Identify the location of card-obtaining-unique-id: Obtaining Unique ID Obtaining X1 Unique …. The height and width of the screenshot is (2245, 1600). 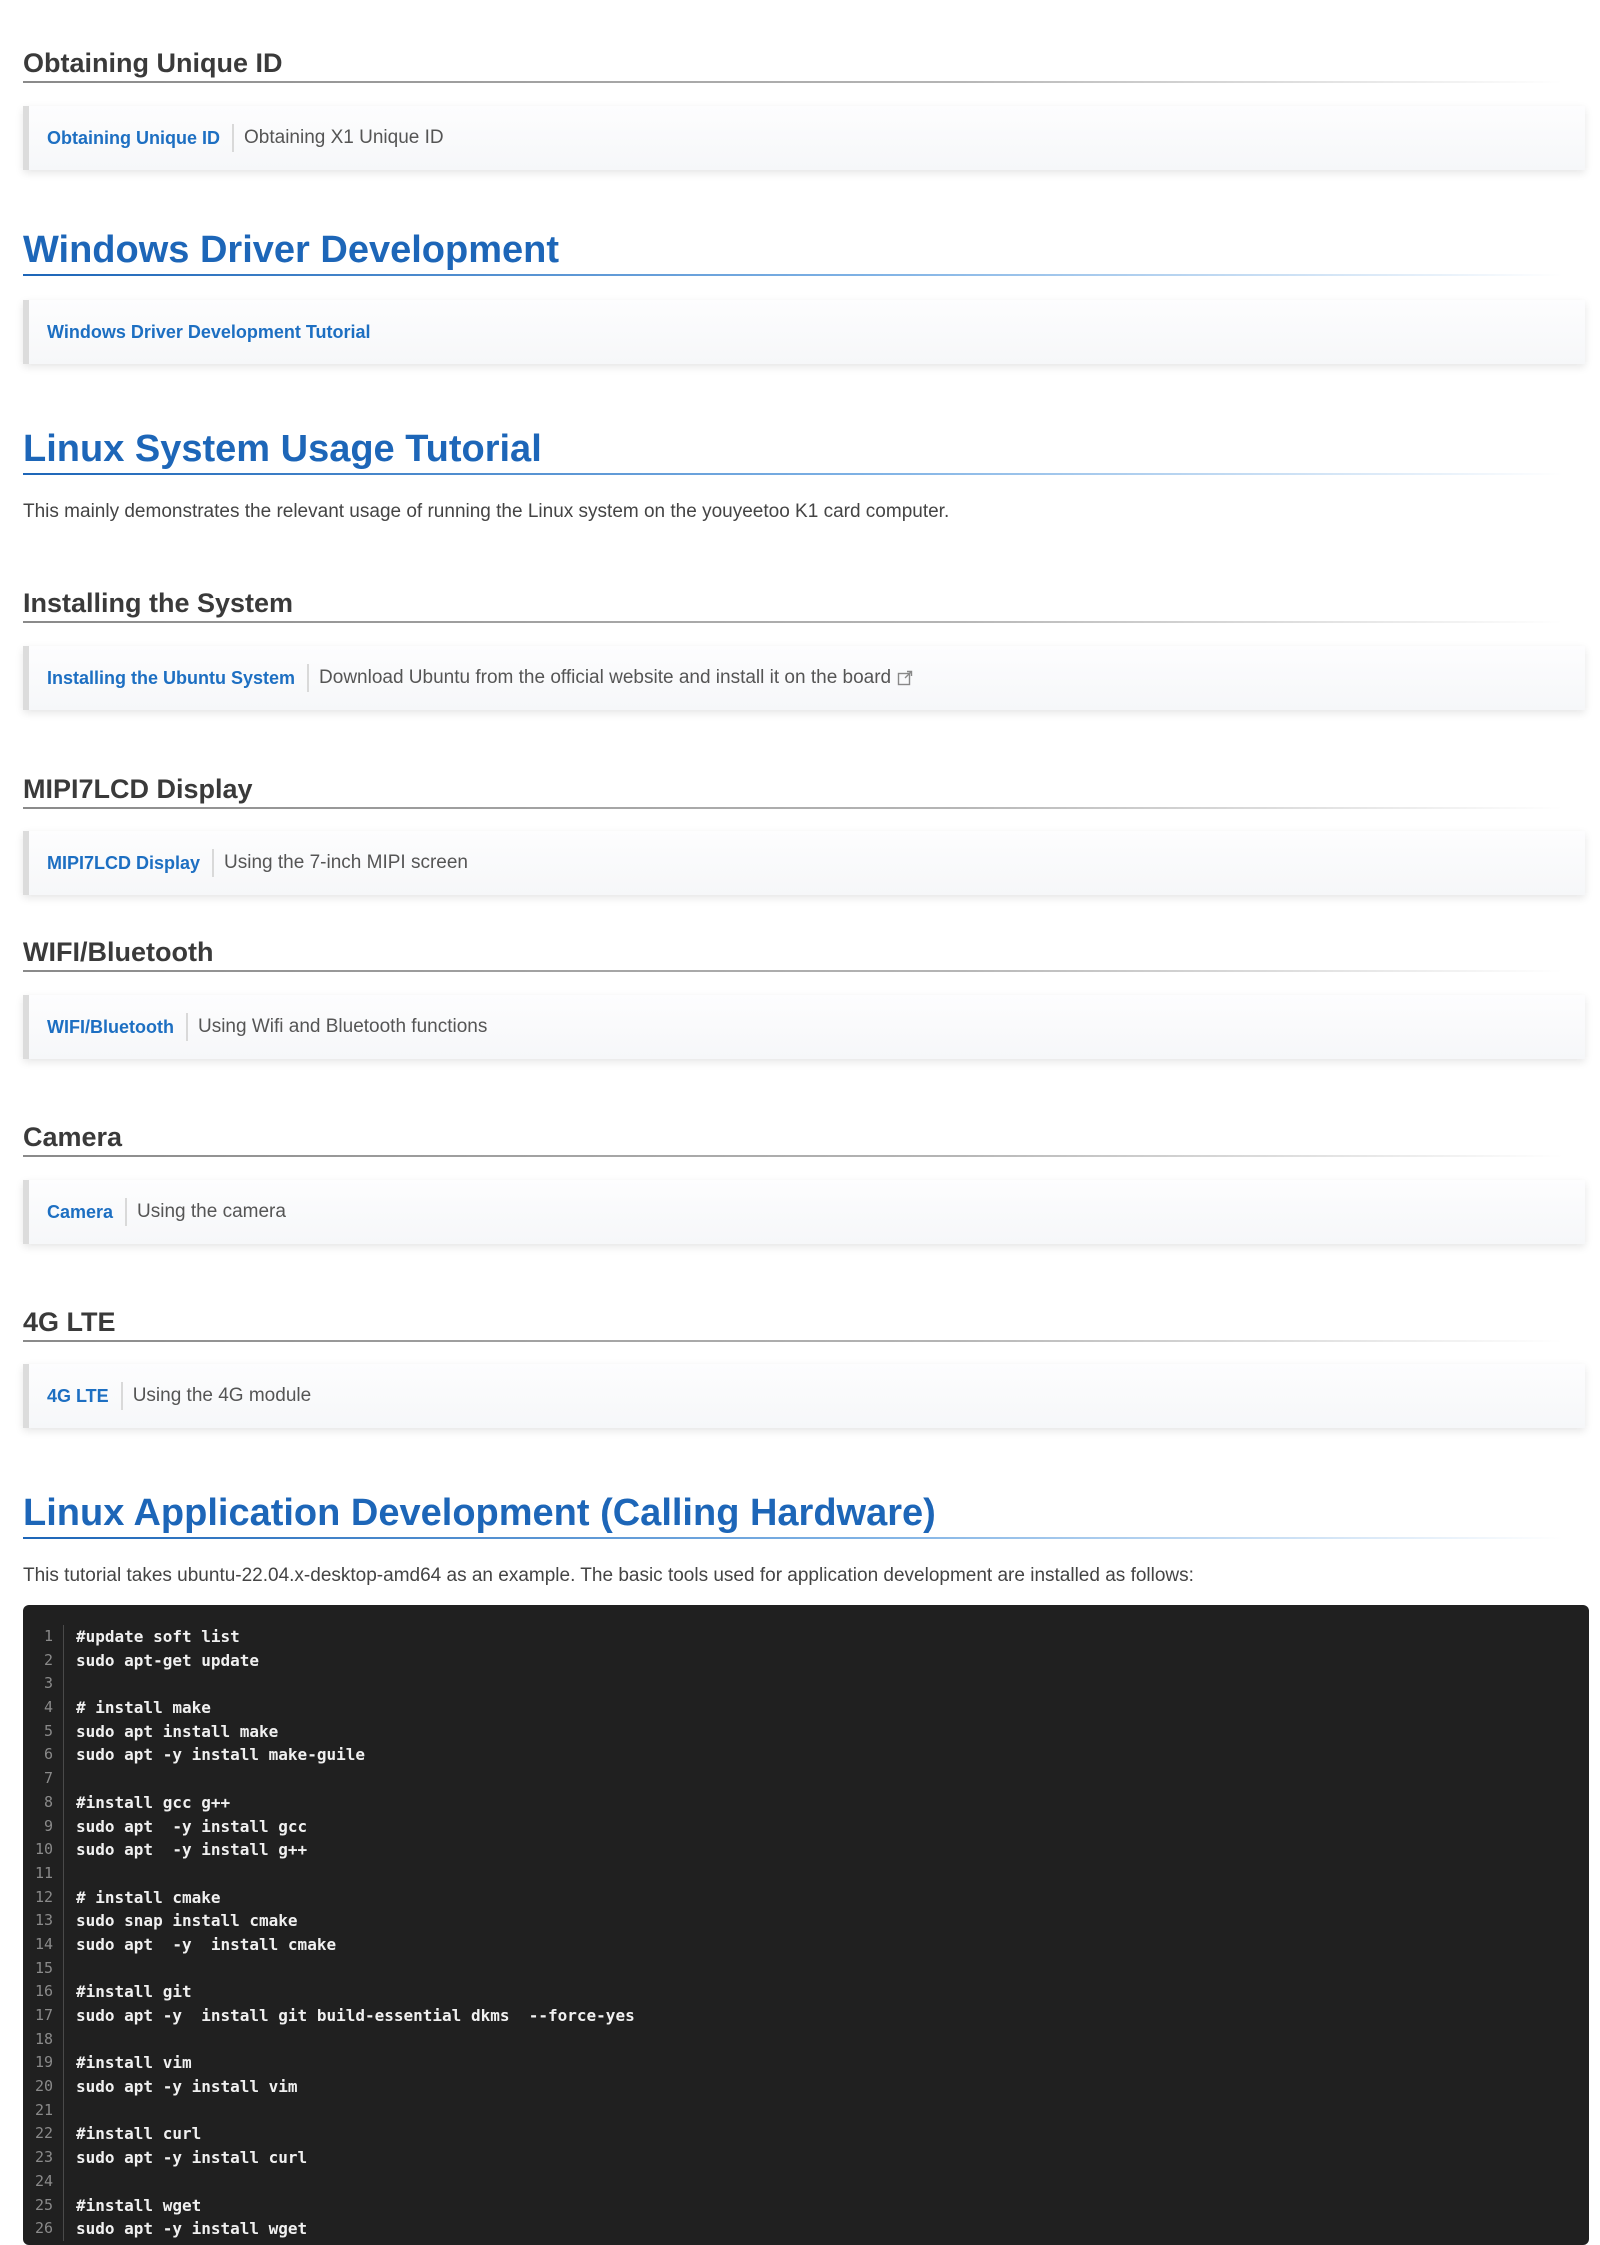
(804, 138).